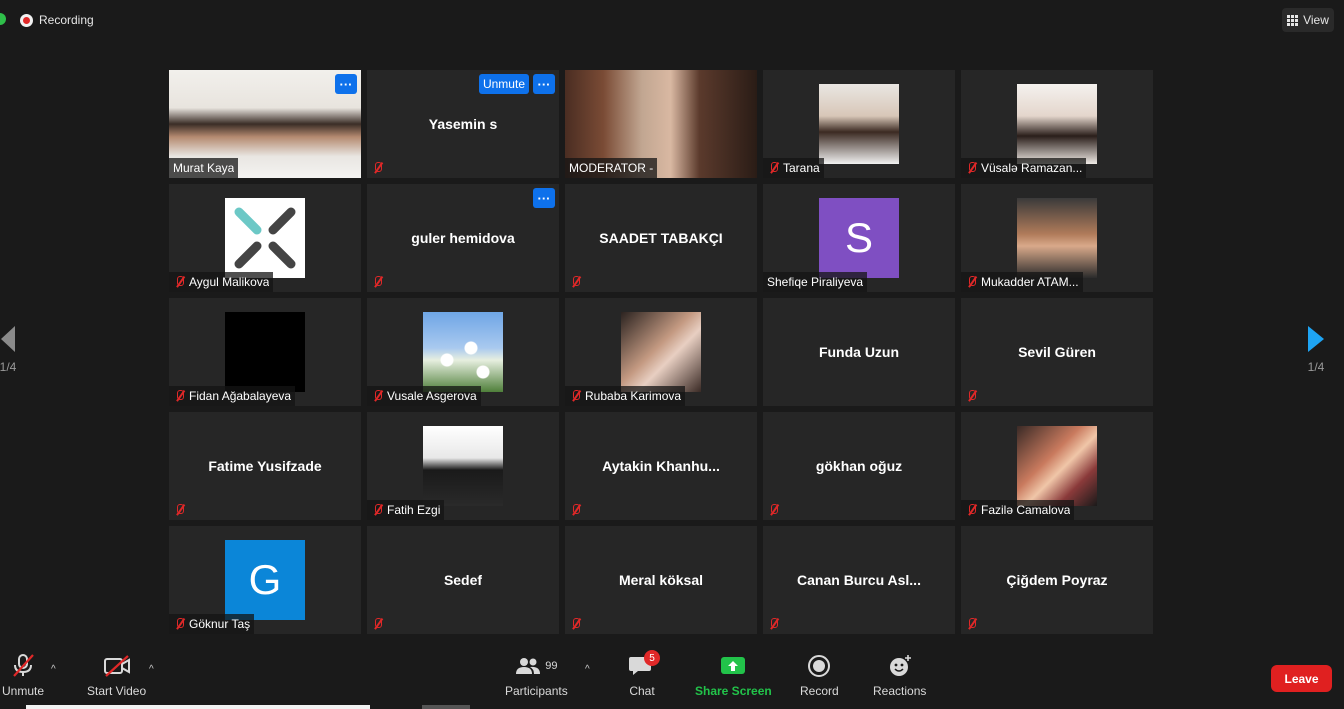 This screenshot has width=1344, height=709. I want to click on participant-name-bar: Fazilə Camalova, so click(1018, 510).